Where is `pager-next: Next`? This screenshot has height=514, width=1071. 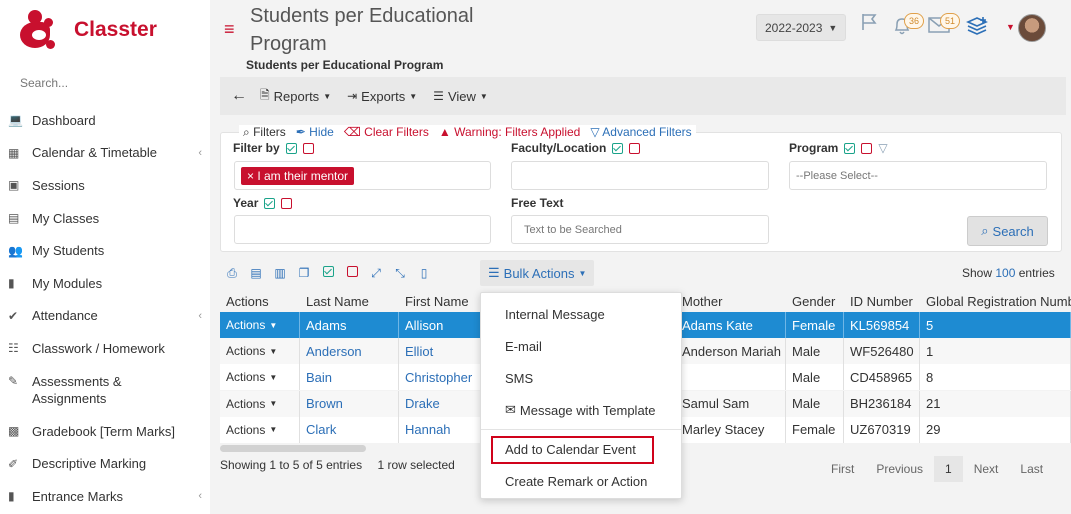 pager-next: Next is located at coordinates (986, 469).